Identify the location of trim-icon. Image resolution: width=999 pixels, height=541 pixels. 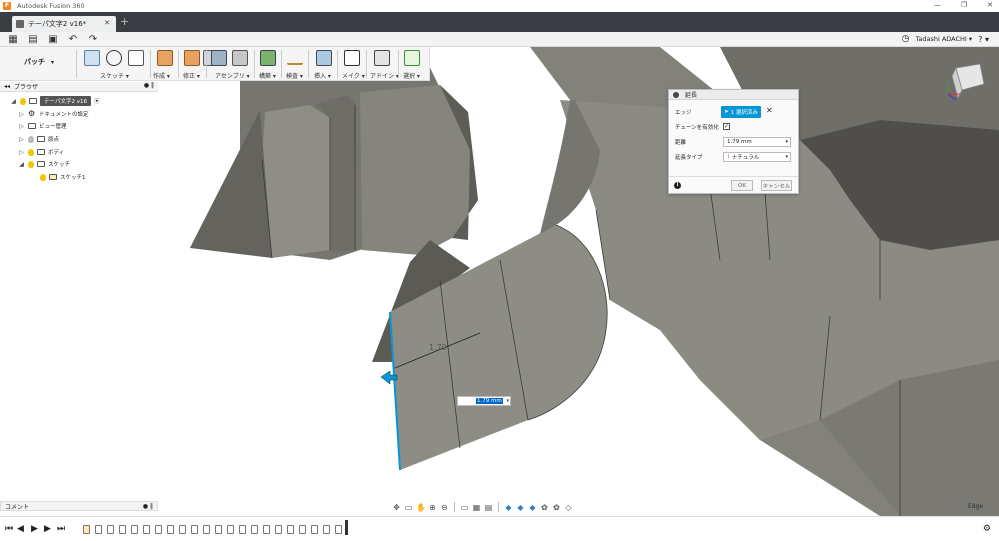
(192, 58).